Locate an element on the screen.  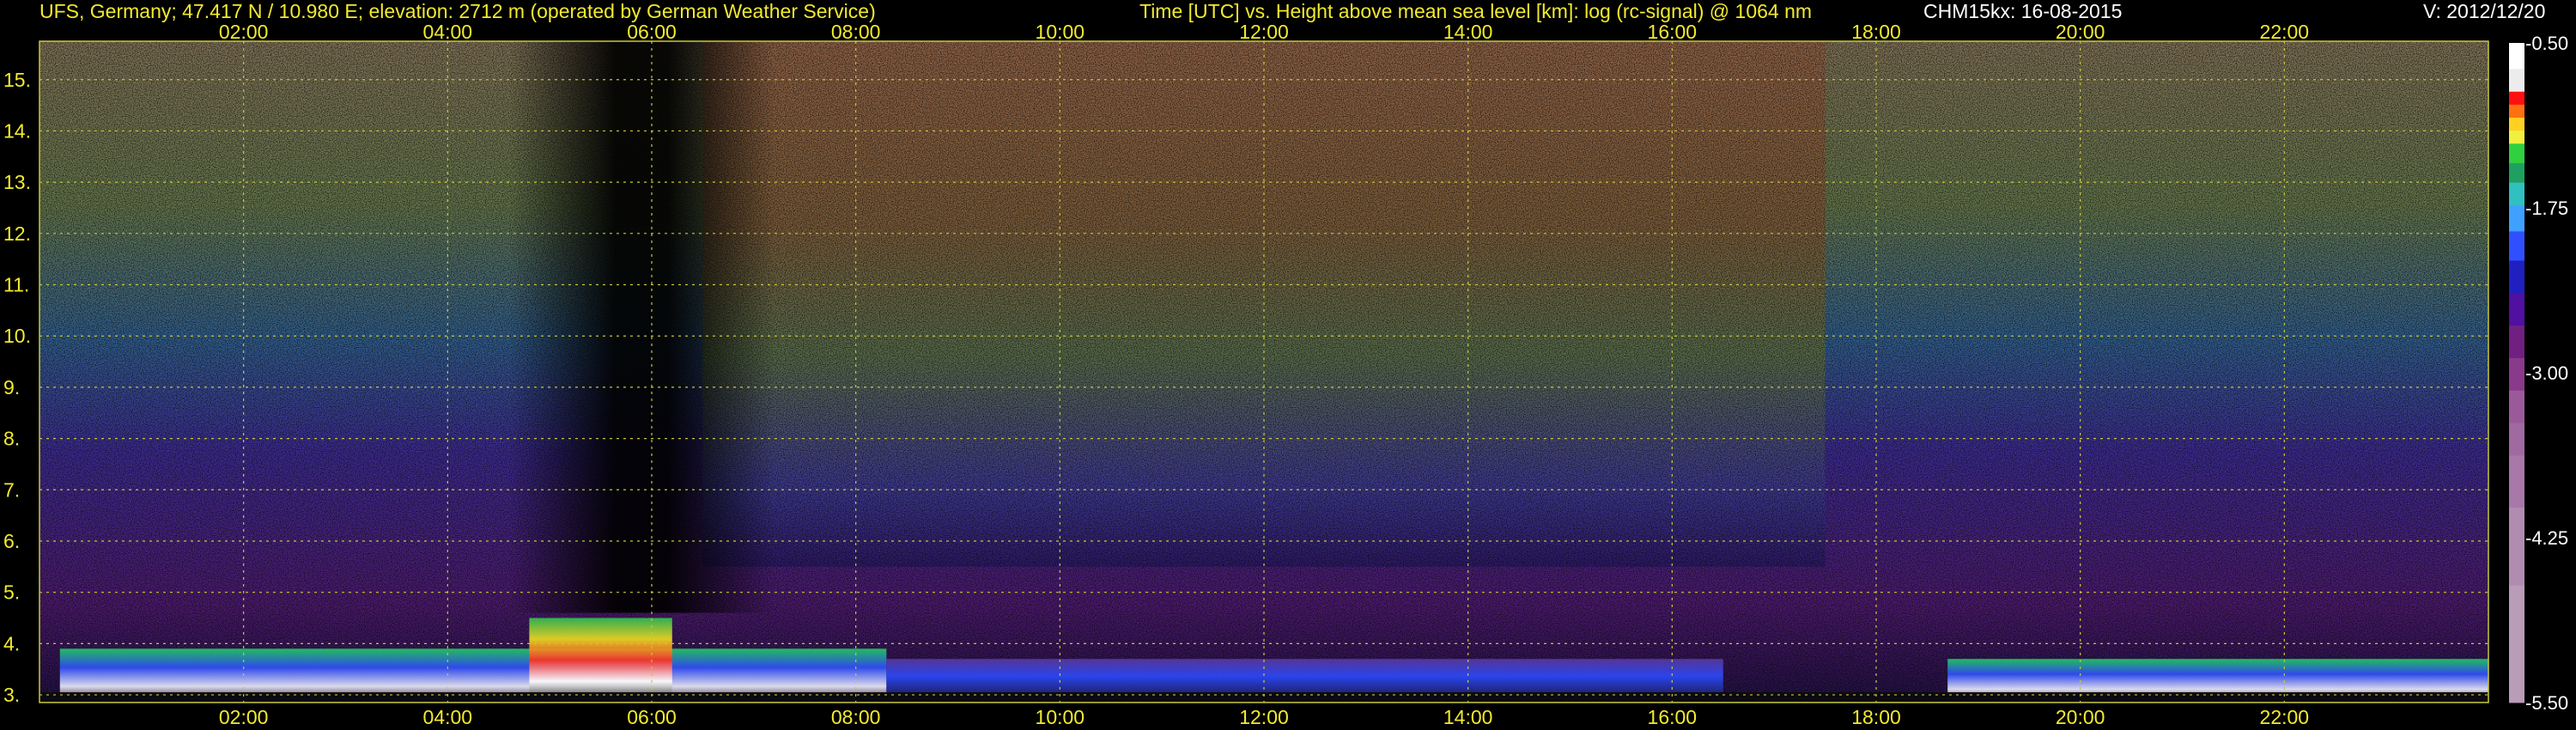
y-tick-label: 6. is located at coordinates (11, 541).